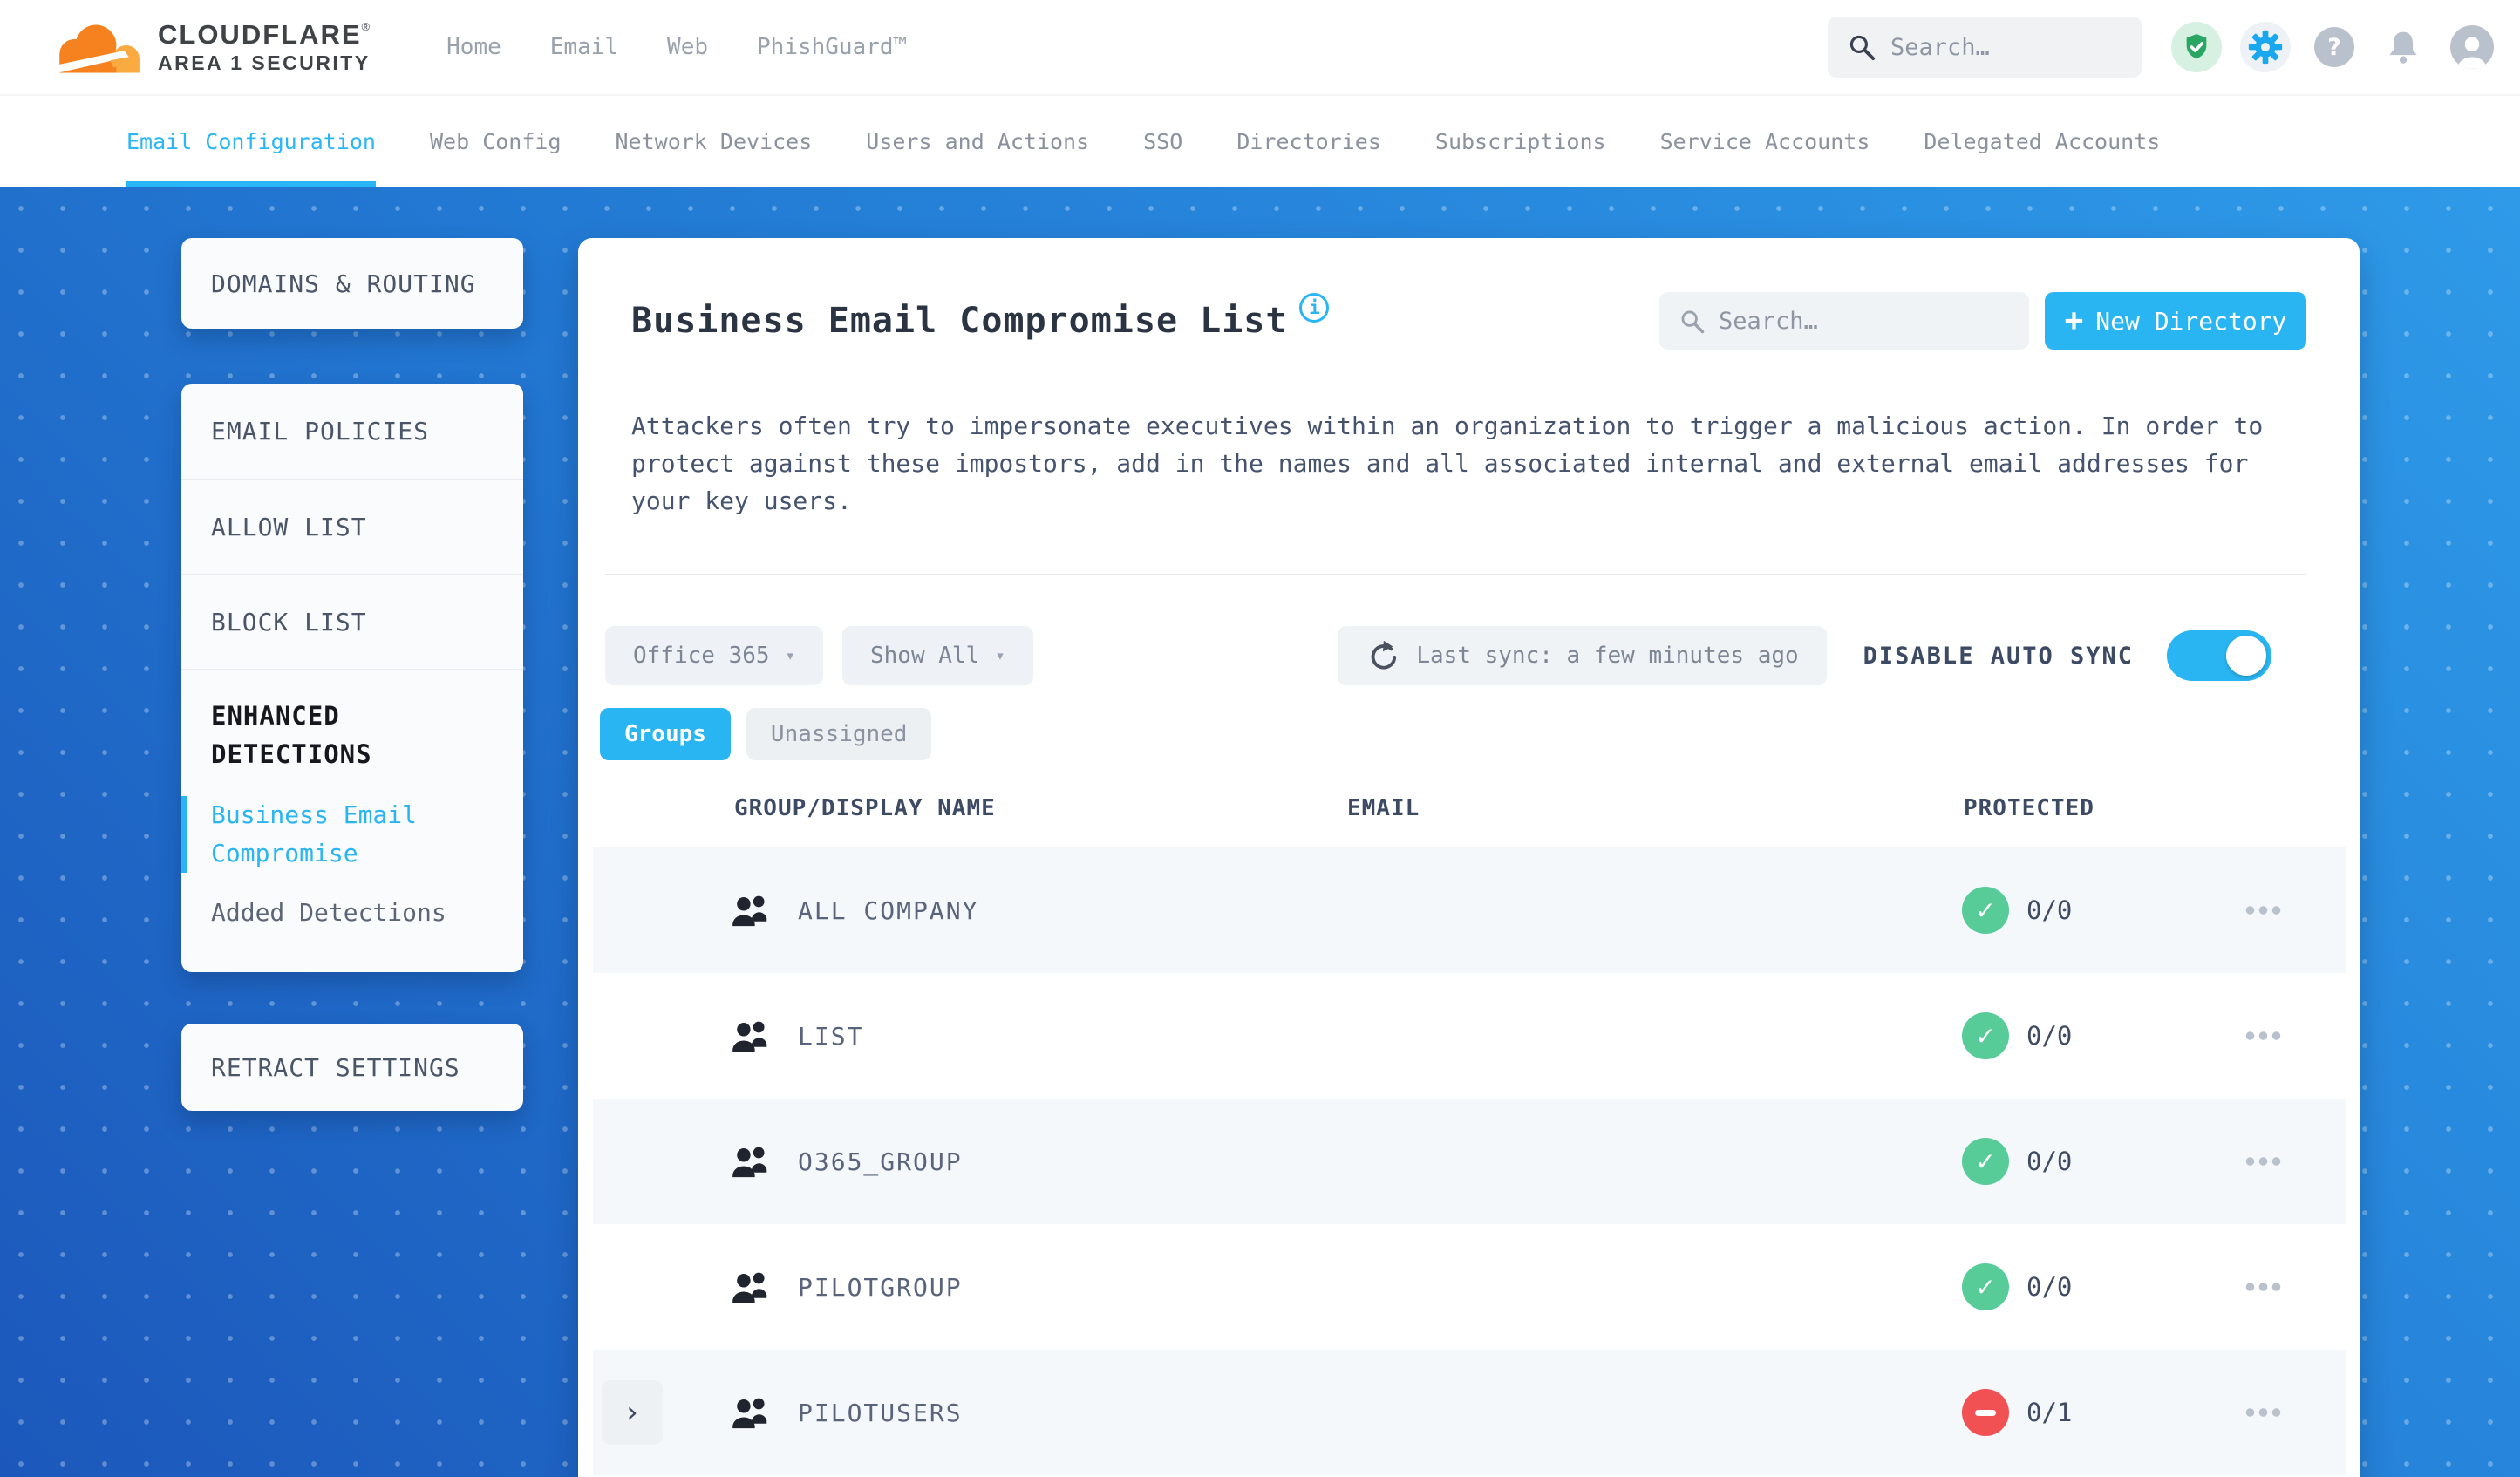 The height and width of the screenshot is (1477, 2520). Describe the element at coordinates (496, 141) in the screenshot. I see `tab-web-config: Web Config` at that location.